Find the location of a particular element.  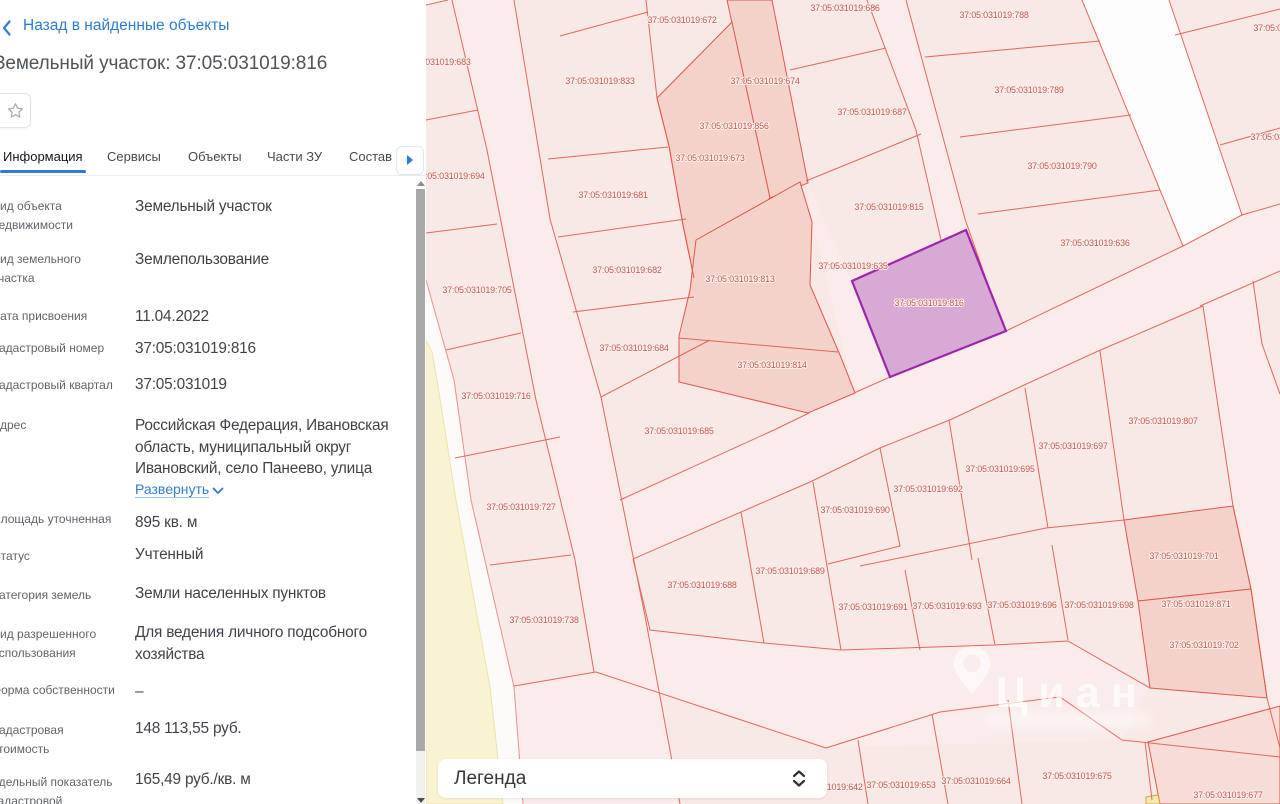

svg-text: 37:05:031019:691 is located at coordinates (873, 607).